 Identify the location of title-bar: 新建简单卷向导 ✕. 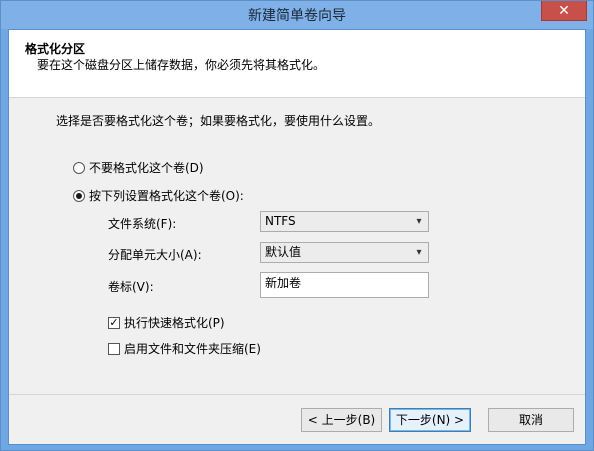
(297, 15).